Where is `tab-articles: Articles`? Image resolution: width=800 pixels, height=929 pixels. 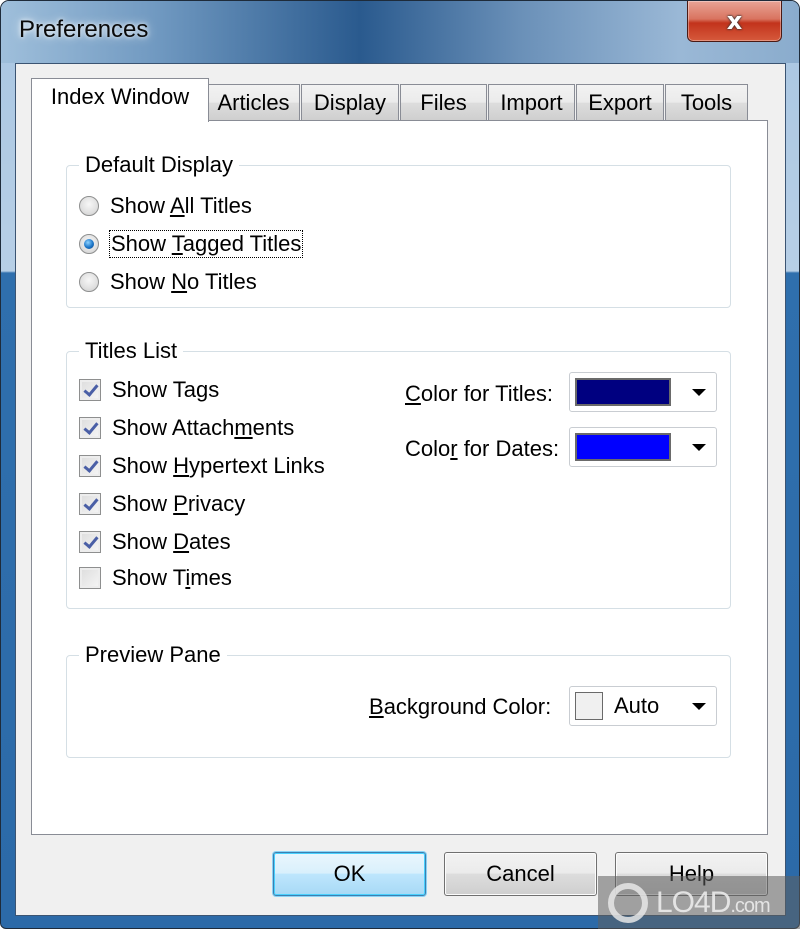
tab-articles: Articles is located at coordinates (253, 102).